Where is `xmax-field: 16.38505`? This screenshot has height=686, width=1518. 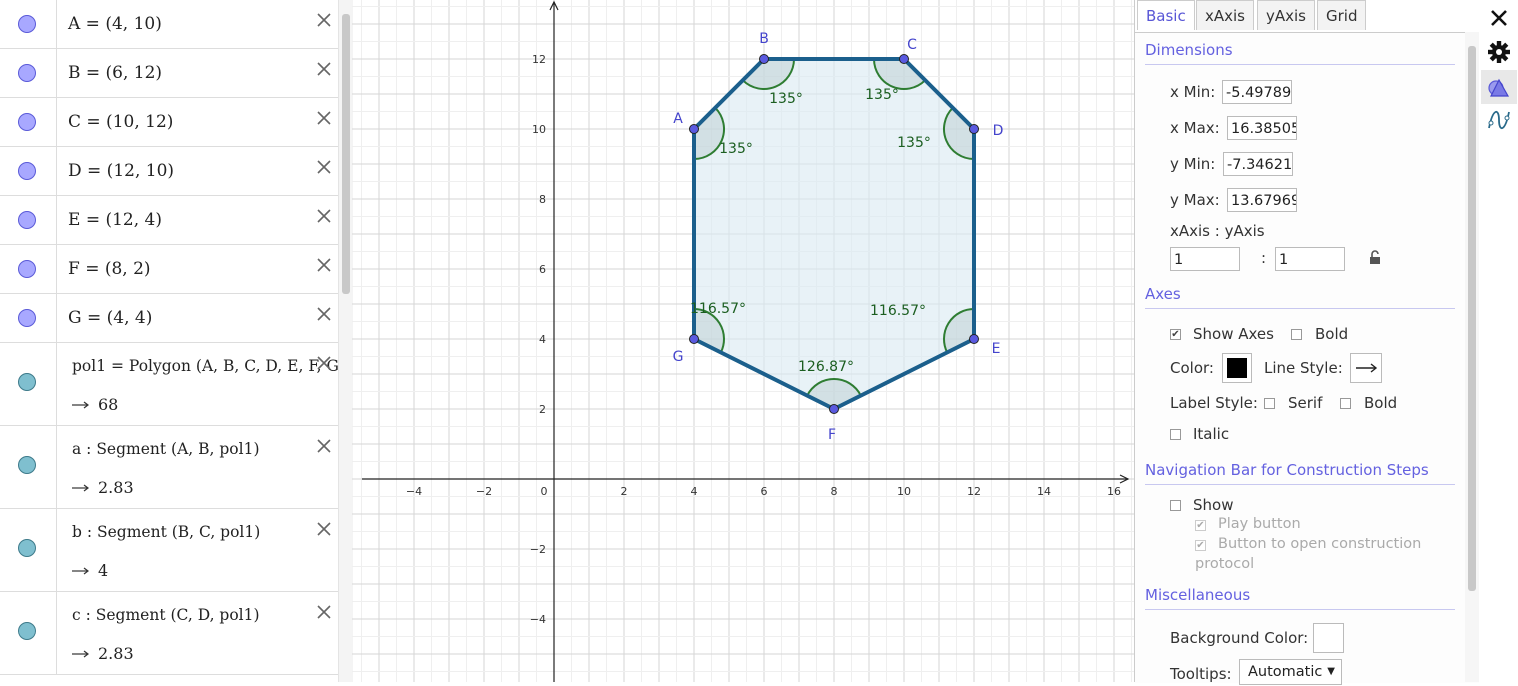
xmax-field: 16.38505 is located at coordinates (1262, 128).